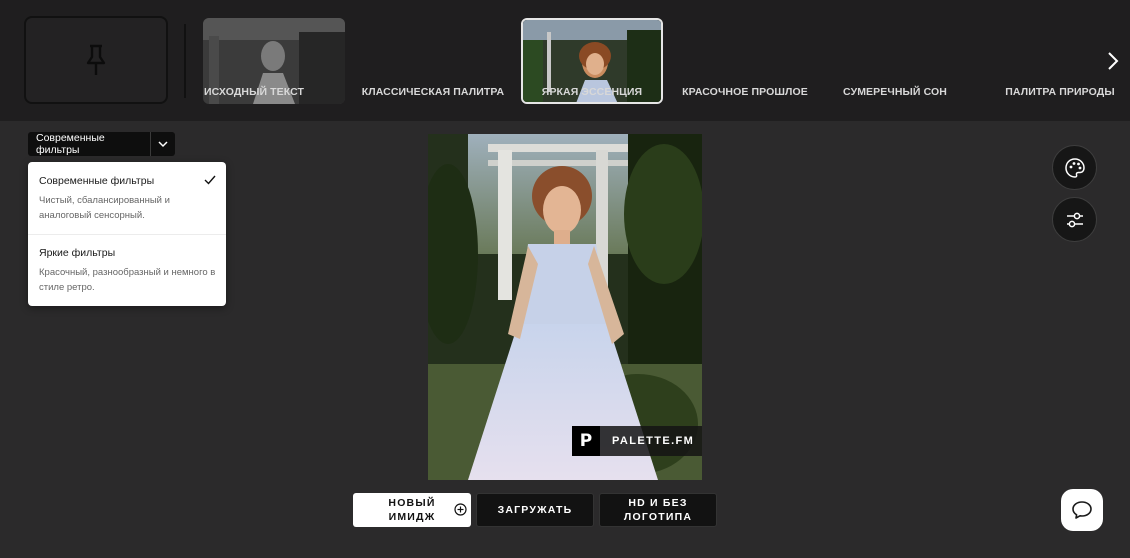  I want to click on filter-select-value: Современные фильтры, so click(70, 144).